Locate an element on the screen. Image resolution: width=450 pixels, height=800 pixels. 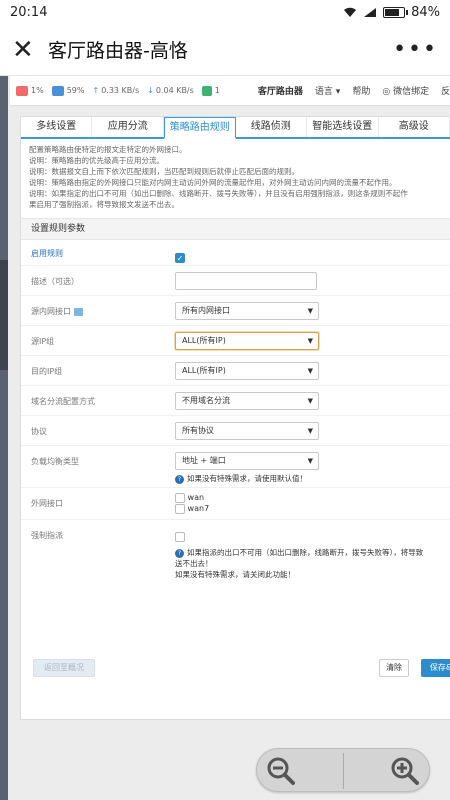
load-balance-label: 负载均衡类型 is located at coordinates (55, 461).